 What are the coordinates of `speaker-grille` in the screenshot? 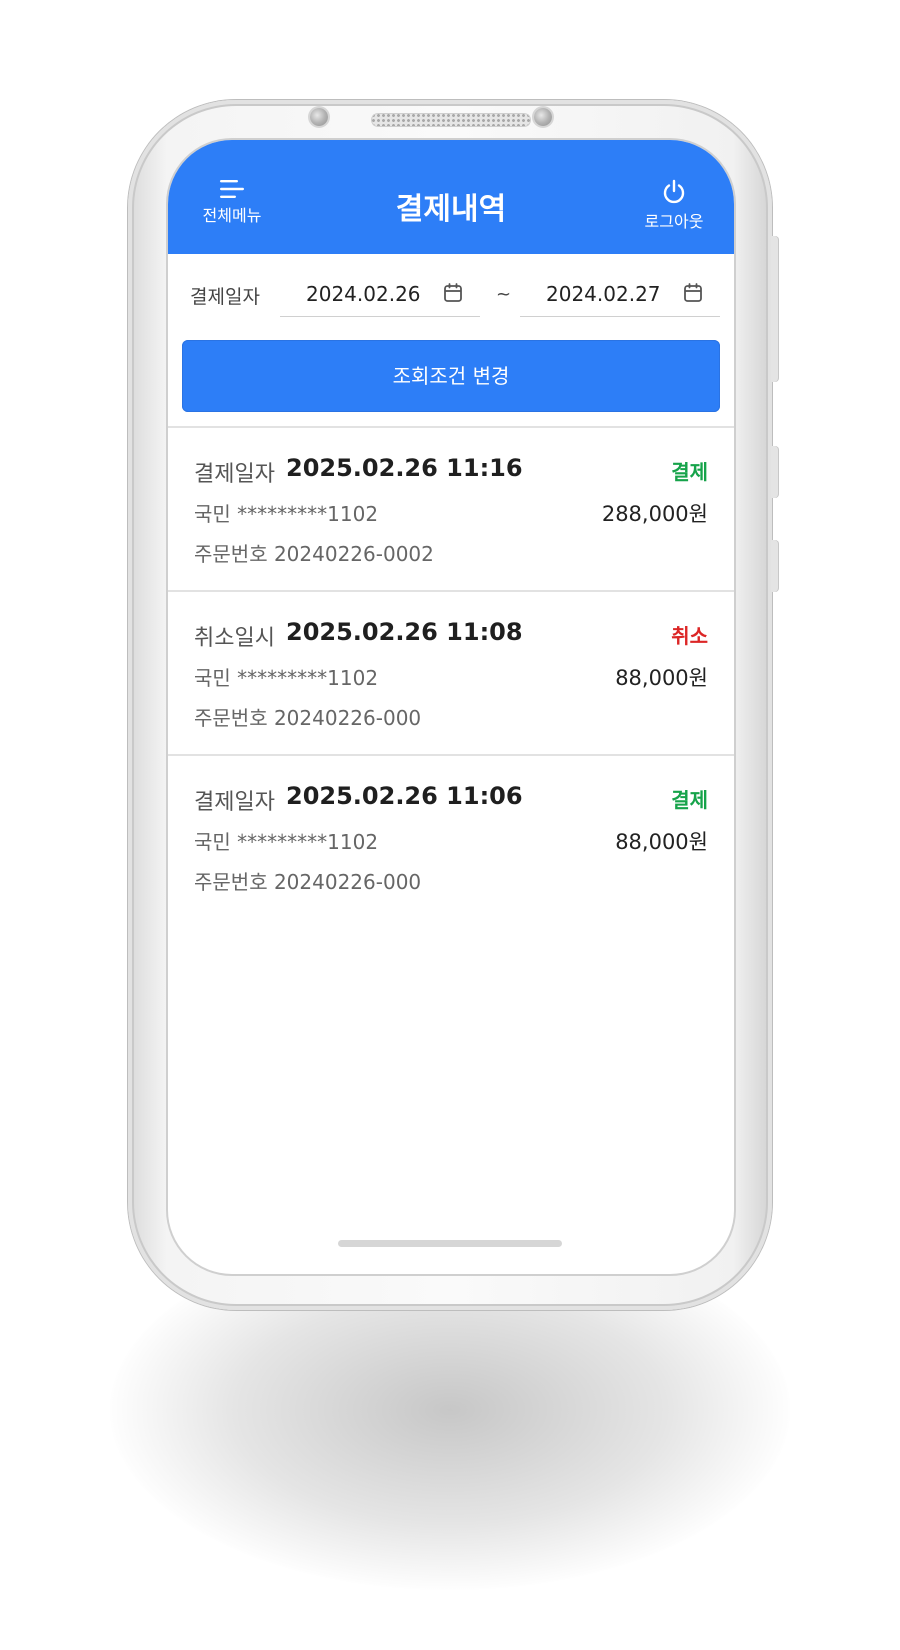 It's located at (451, 120).